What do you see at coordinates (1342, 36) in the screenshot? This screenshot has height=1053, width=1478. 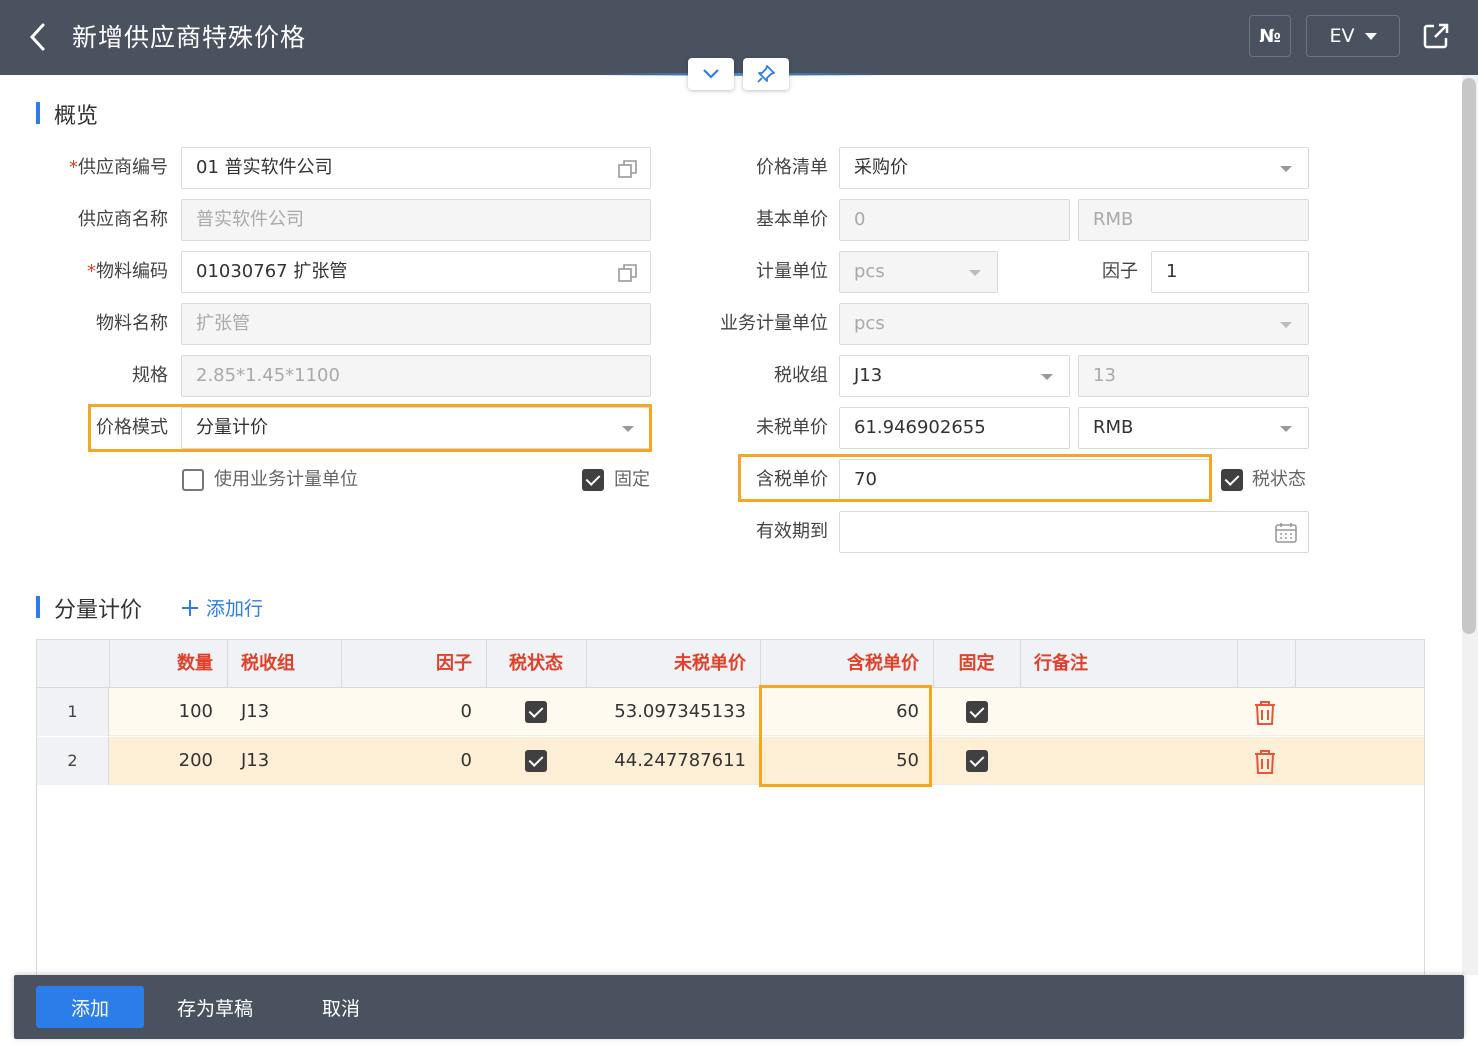 I see `ev-label: EV` at bounding box center [1342, 36].